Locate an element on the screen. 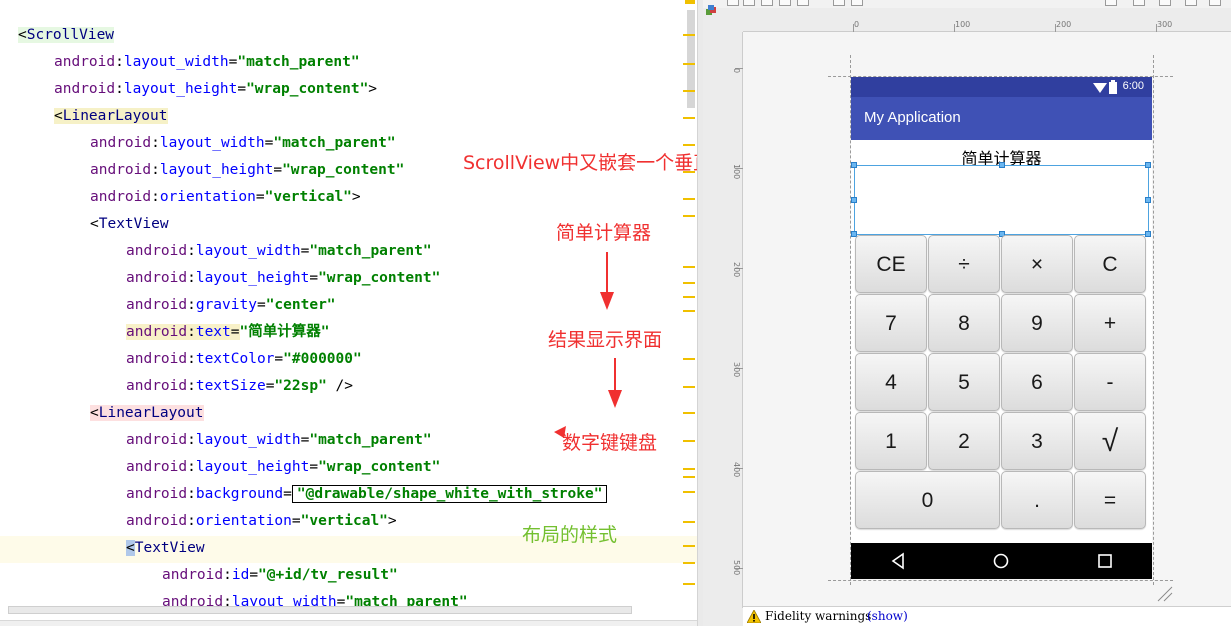 The height and width of the screenshot is (626, 1231). code-line: <ScrollView is located at coordinates (66, 35).